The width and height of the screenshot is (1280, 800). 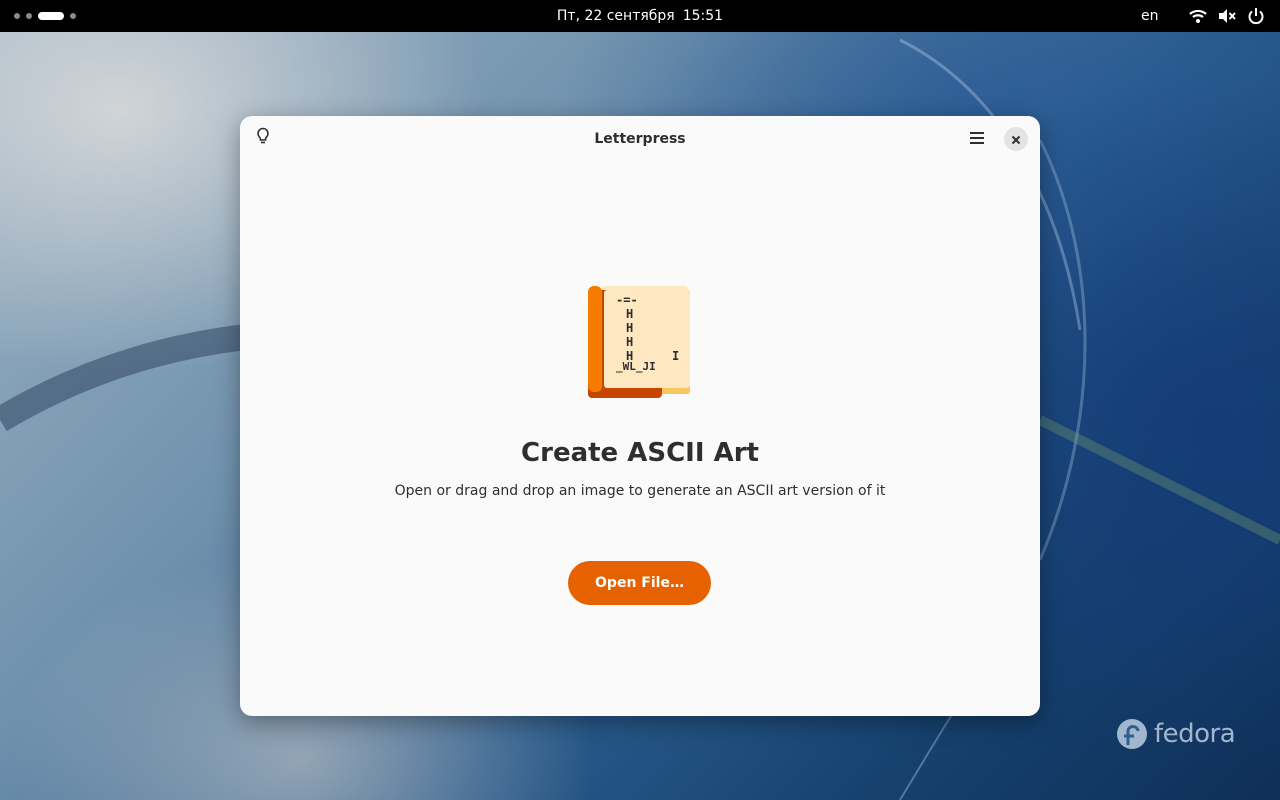 I want to click on clock: Пт, 22 сентября 15:51, so click(x=640, y=16).